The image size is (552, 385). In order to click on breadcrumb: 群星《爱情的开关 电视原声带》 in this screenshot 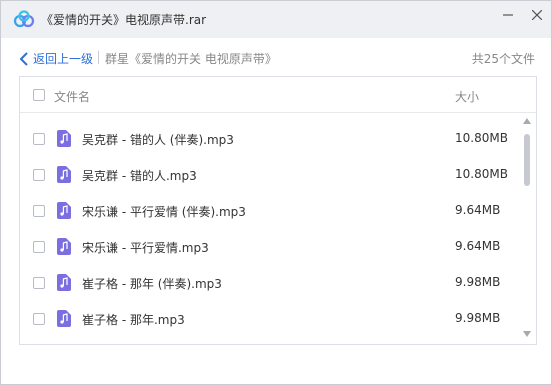, I will do `click(191, 59)`.